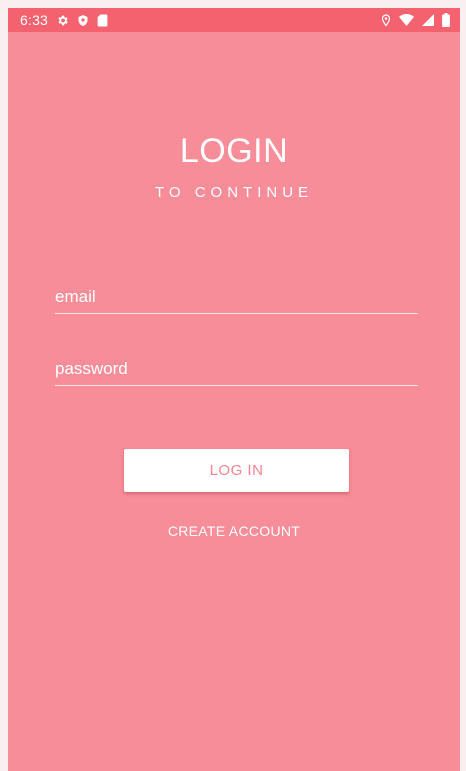 The width and height of the screenshot is (466, 771). What do you see at coordinates (234, 151) in the screenshot?
I see `page-title: LOGIN` at bounding box center [234, 151].